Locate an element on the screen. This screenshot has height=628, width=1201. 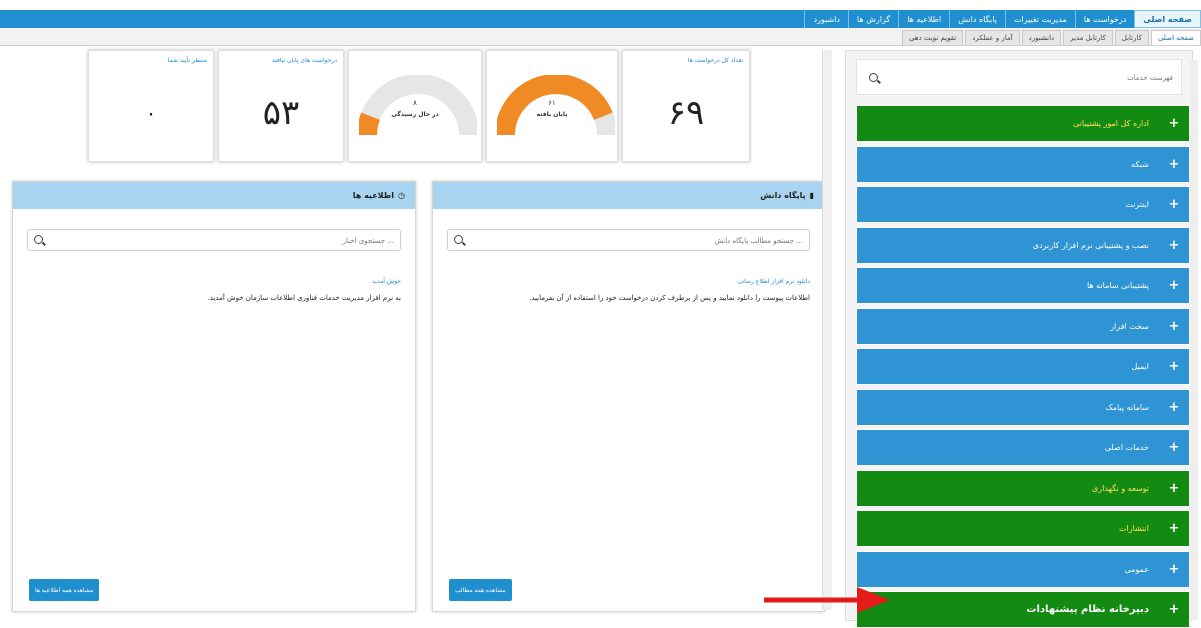
announcements-search-box is located at coordinates (214, 240).